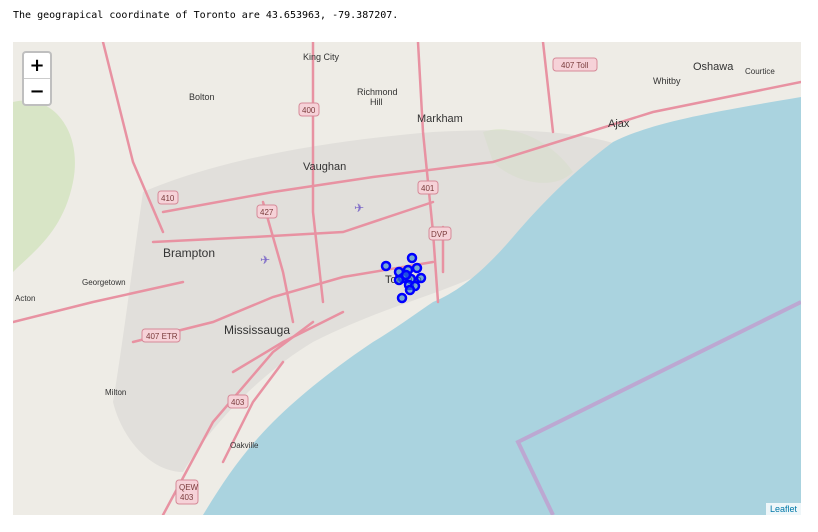  I want to click on highway-shield: 403, so click(238, 401).